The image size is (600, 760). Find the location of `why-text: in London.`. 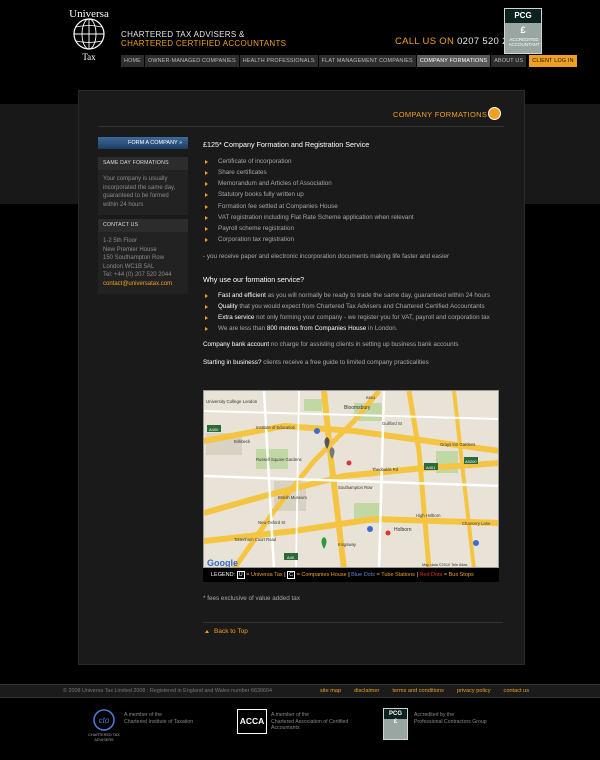

why-text: in London. is located at coordinates (382, 329).